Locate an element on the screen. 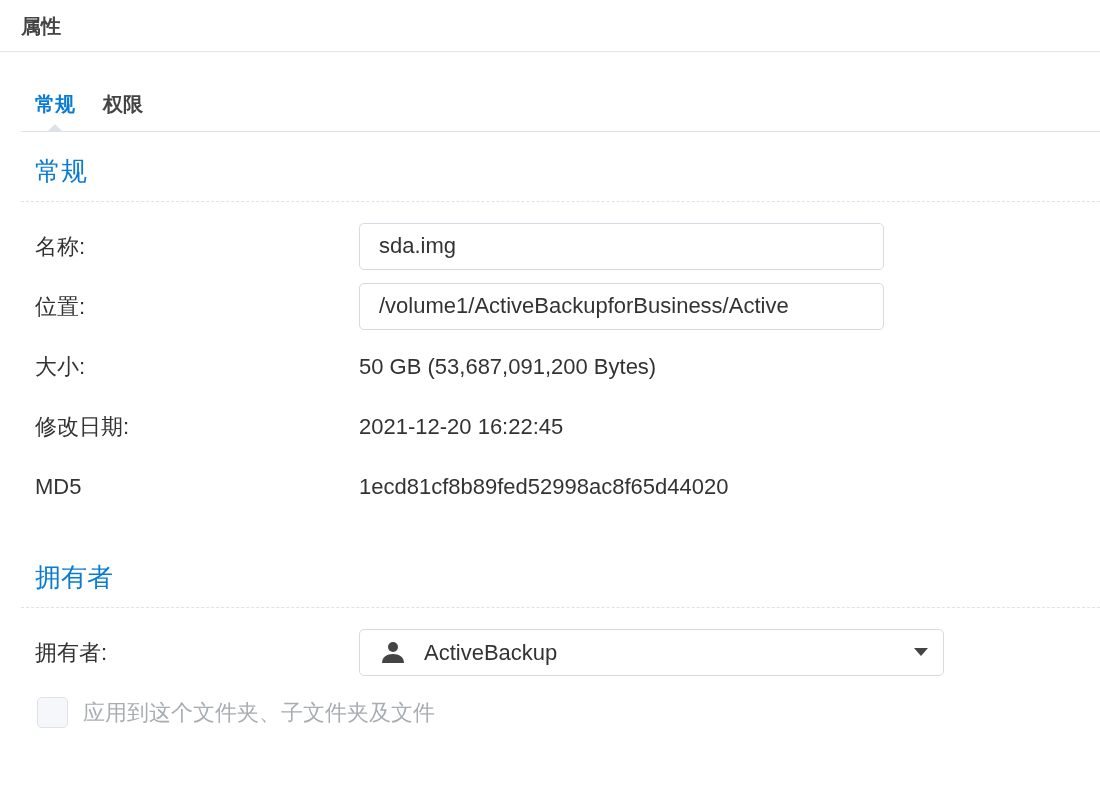 The width and height of the screenshot is (1100, 806). window-title: 属性 is located at coordinates (41, 26).